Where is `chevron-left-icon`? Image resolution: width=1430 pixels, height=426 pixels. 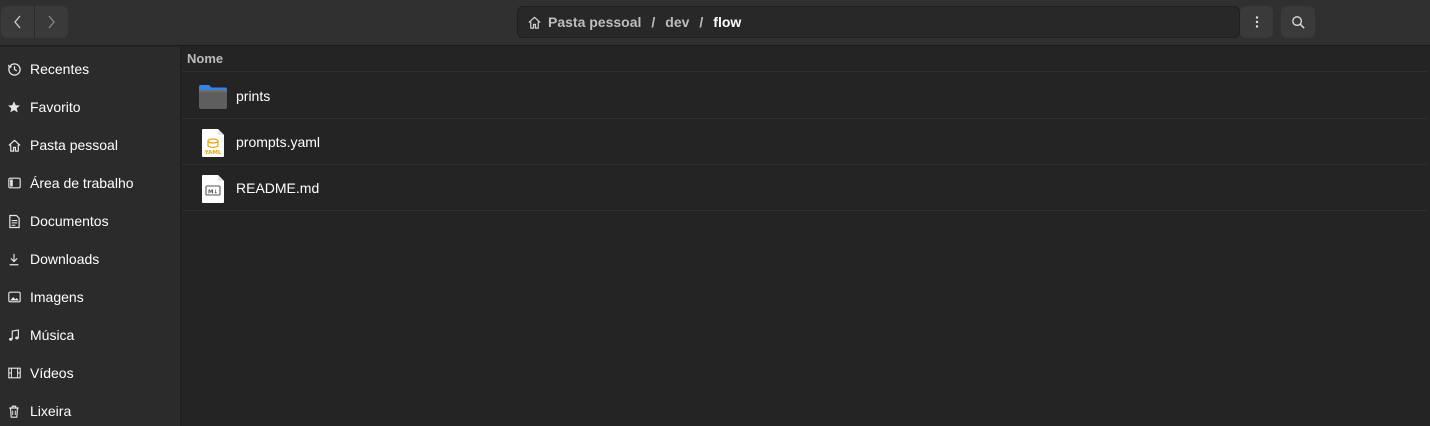
chevron-left-icon is located at coordinates (16, 22).